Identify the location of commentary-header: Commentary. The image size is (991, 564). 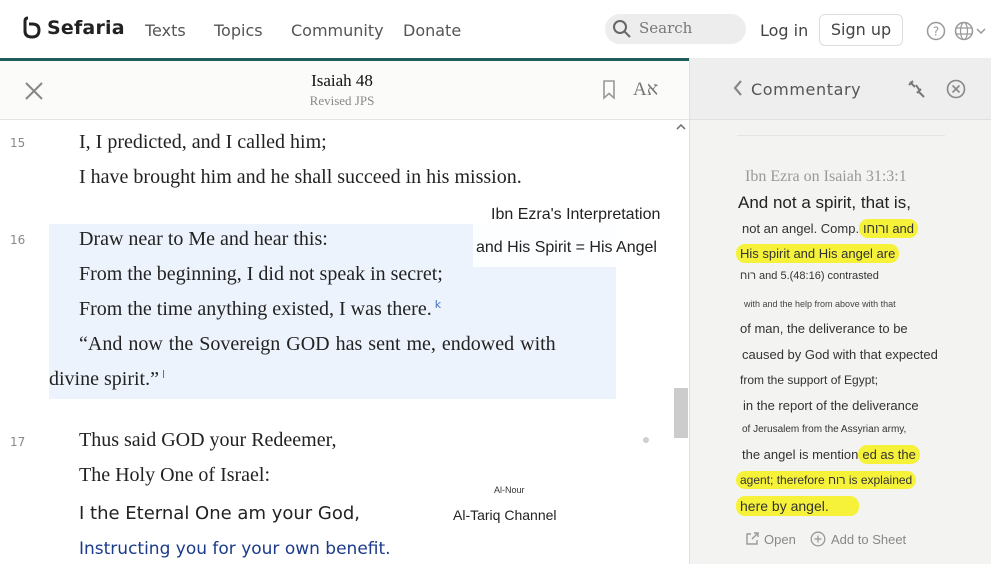
(840, 89).